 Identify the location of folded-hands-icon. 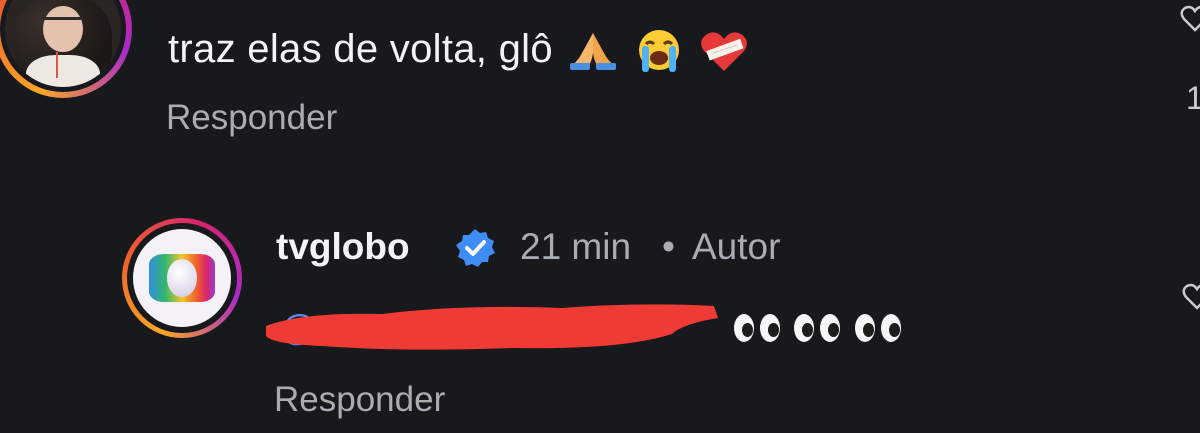
(593, 52).